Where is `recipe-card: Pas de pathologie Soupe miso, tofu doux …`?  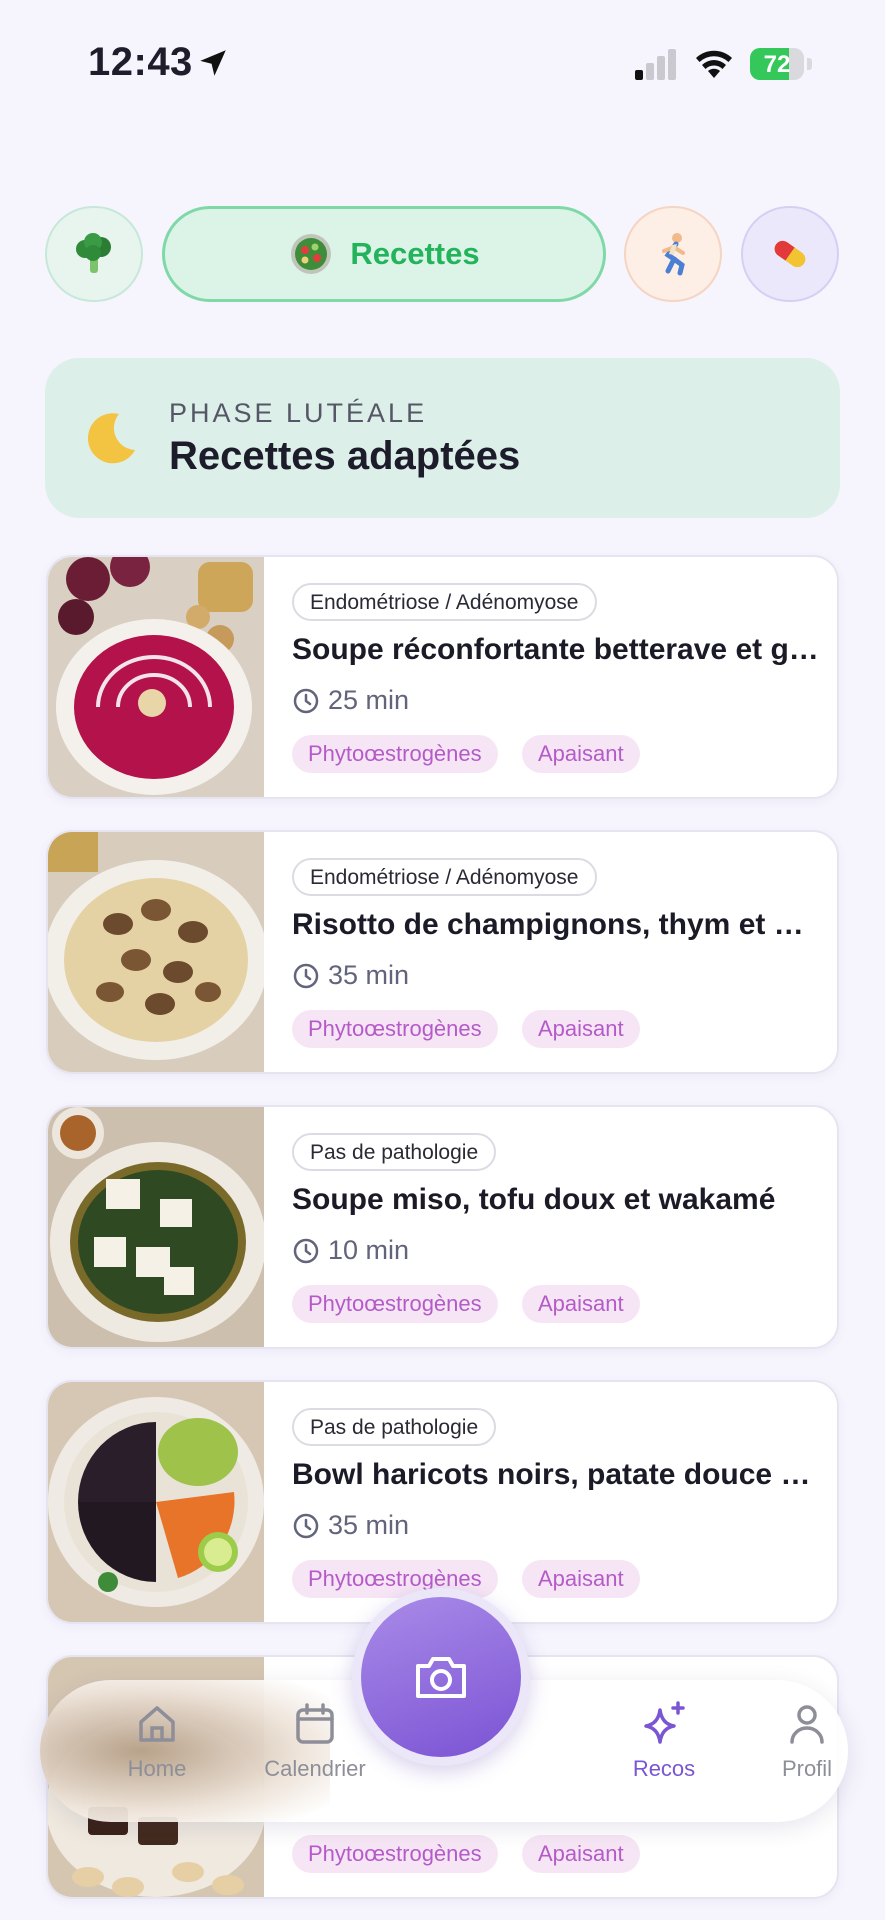
recipe-card: Pas de pathologie Soupe miso, tofu doux … is located at coordinates (442, 1227).